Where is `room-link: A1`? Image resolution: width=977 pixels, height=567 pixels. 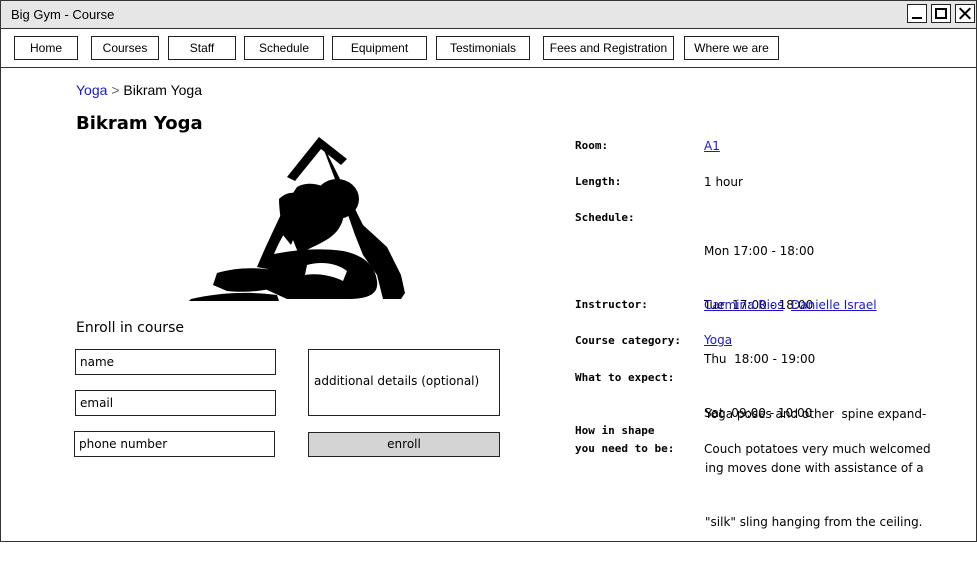 room-link: A1 is located at coordinates (712, 146).